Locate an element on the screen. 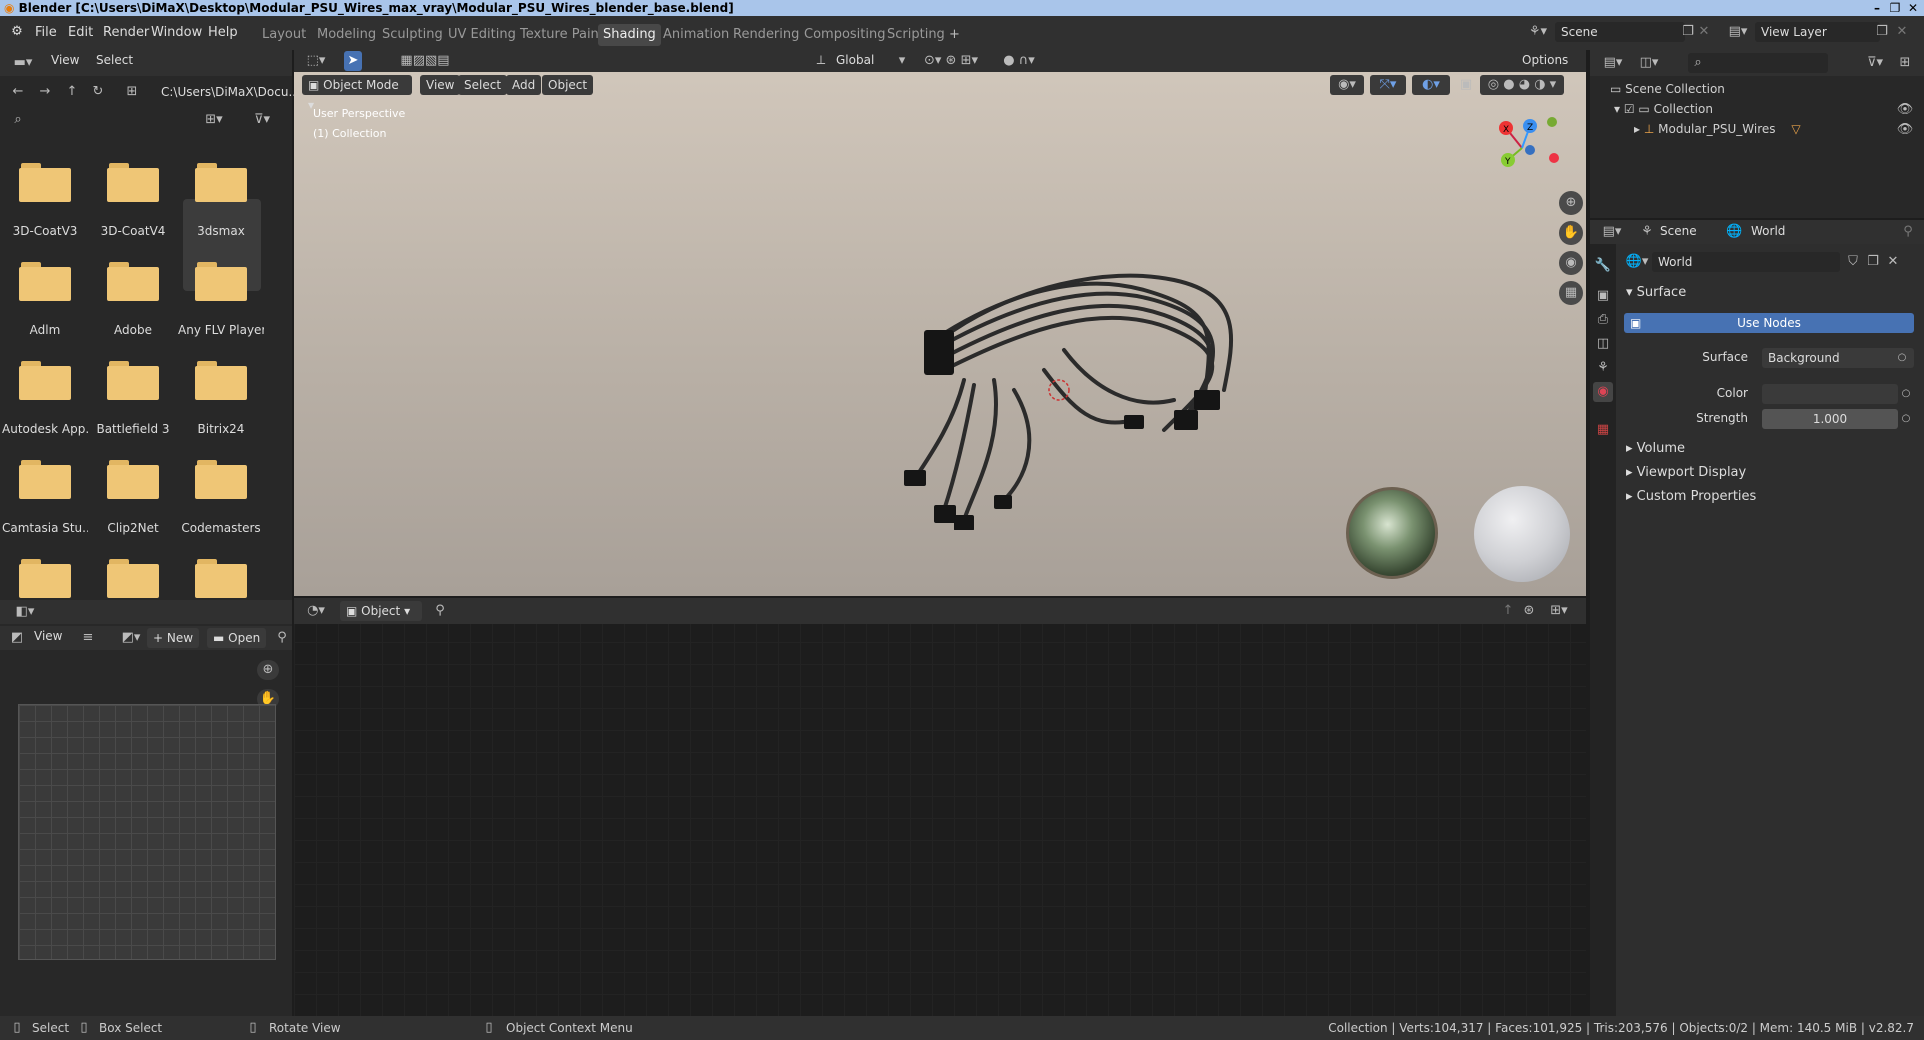 This screenshot has width=1924, height=1040. expand-arrow-icon: ▸ is located at coordinates (1639, 129).